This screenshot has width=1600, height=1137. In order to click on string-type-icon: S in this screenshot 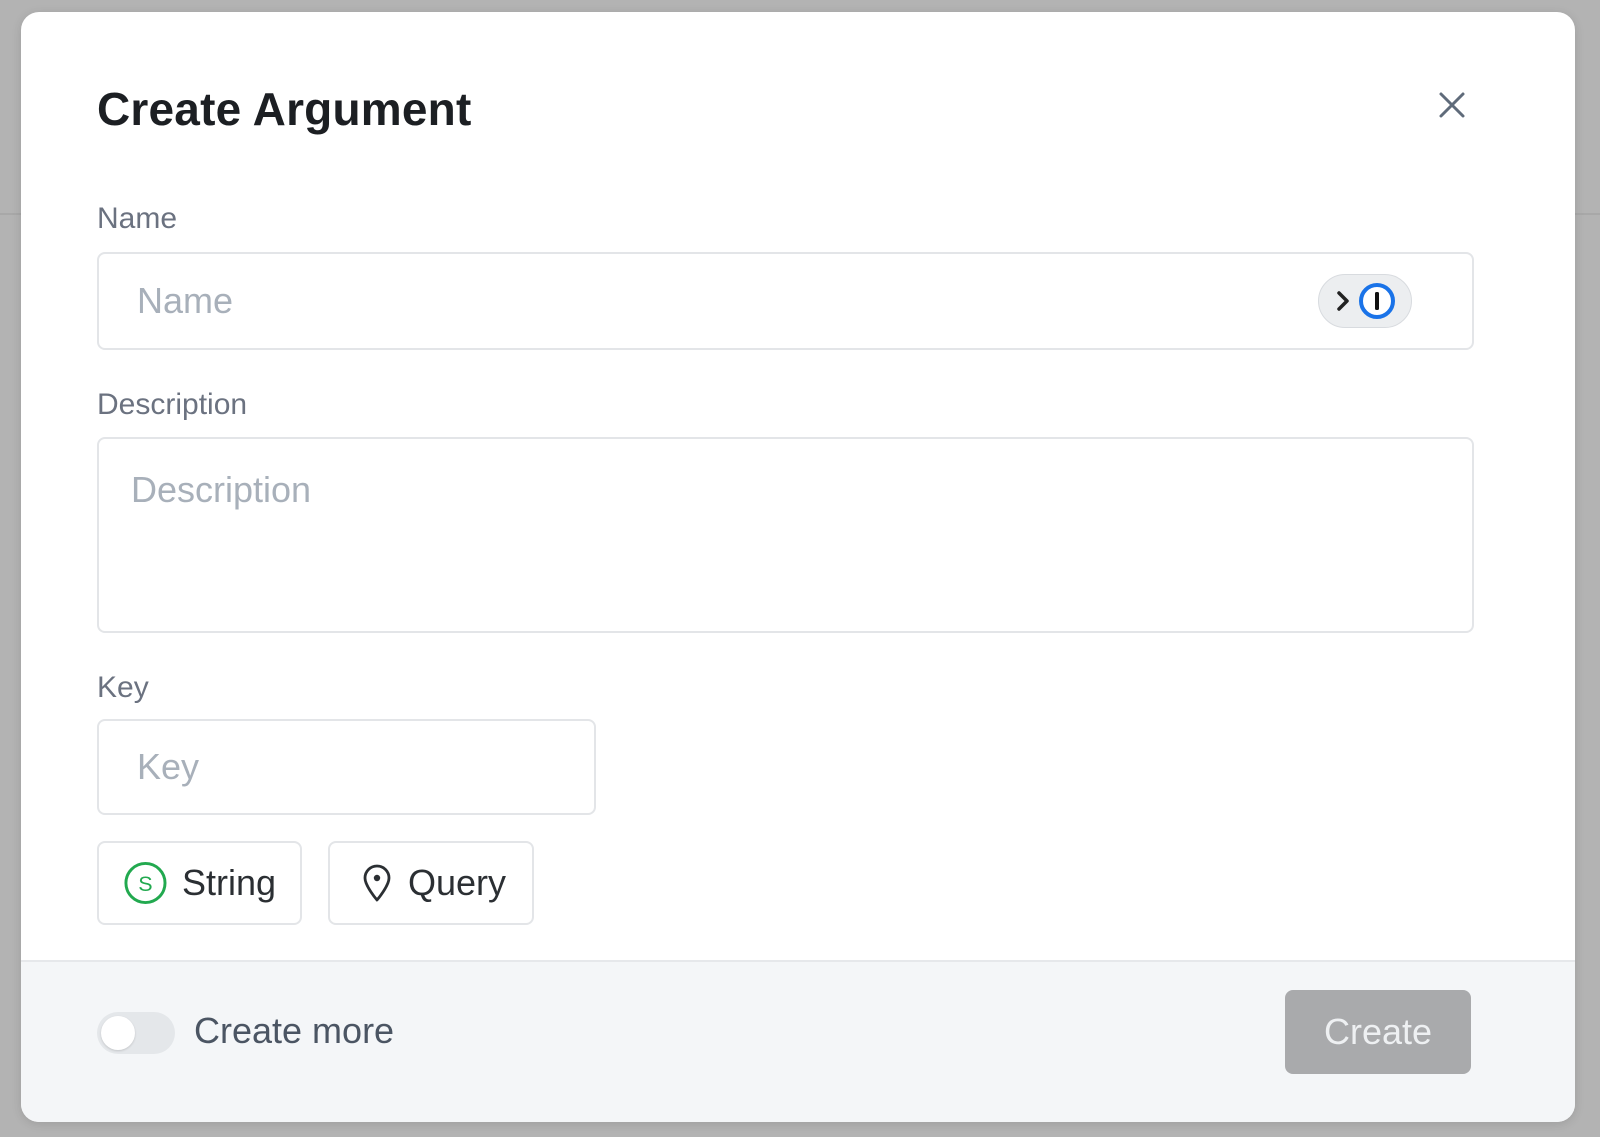, I will do `click(145, 883)`.